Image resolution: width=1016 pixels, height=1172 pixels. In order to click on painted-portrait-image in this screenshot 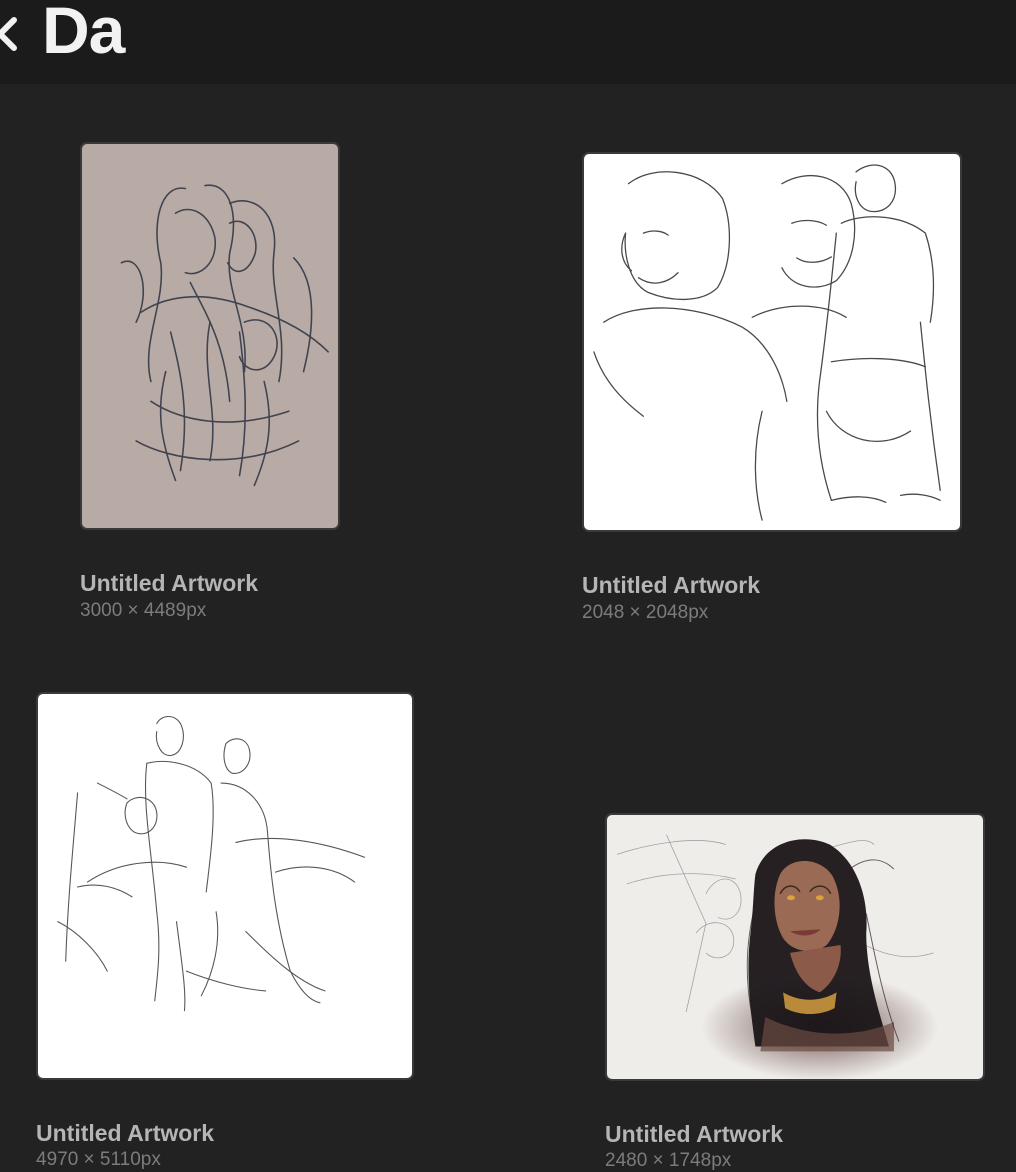, I will do `click(777, 956)`.